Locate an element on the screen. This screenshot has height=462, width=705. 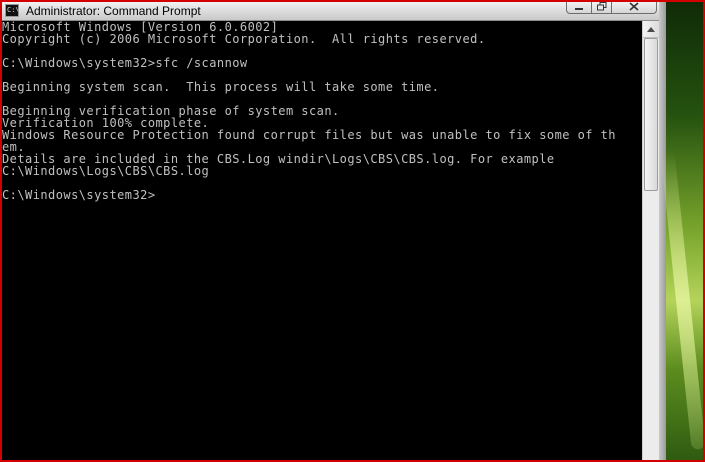
scroll-up-button is located at coordinates (651, 29).